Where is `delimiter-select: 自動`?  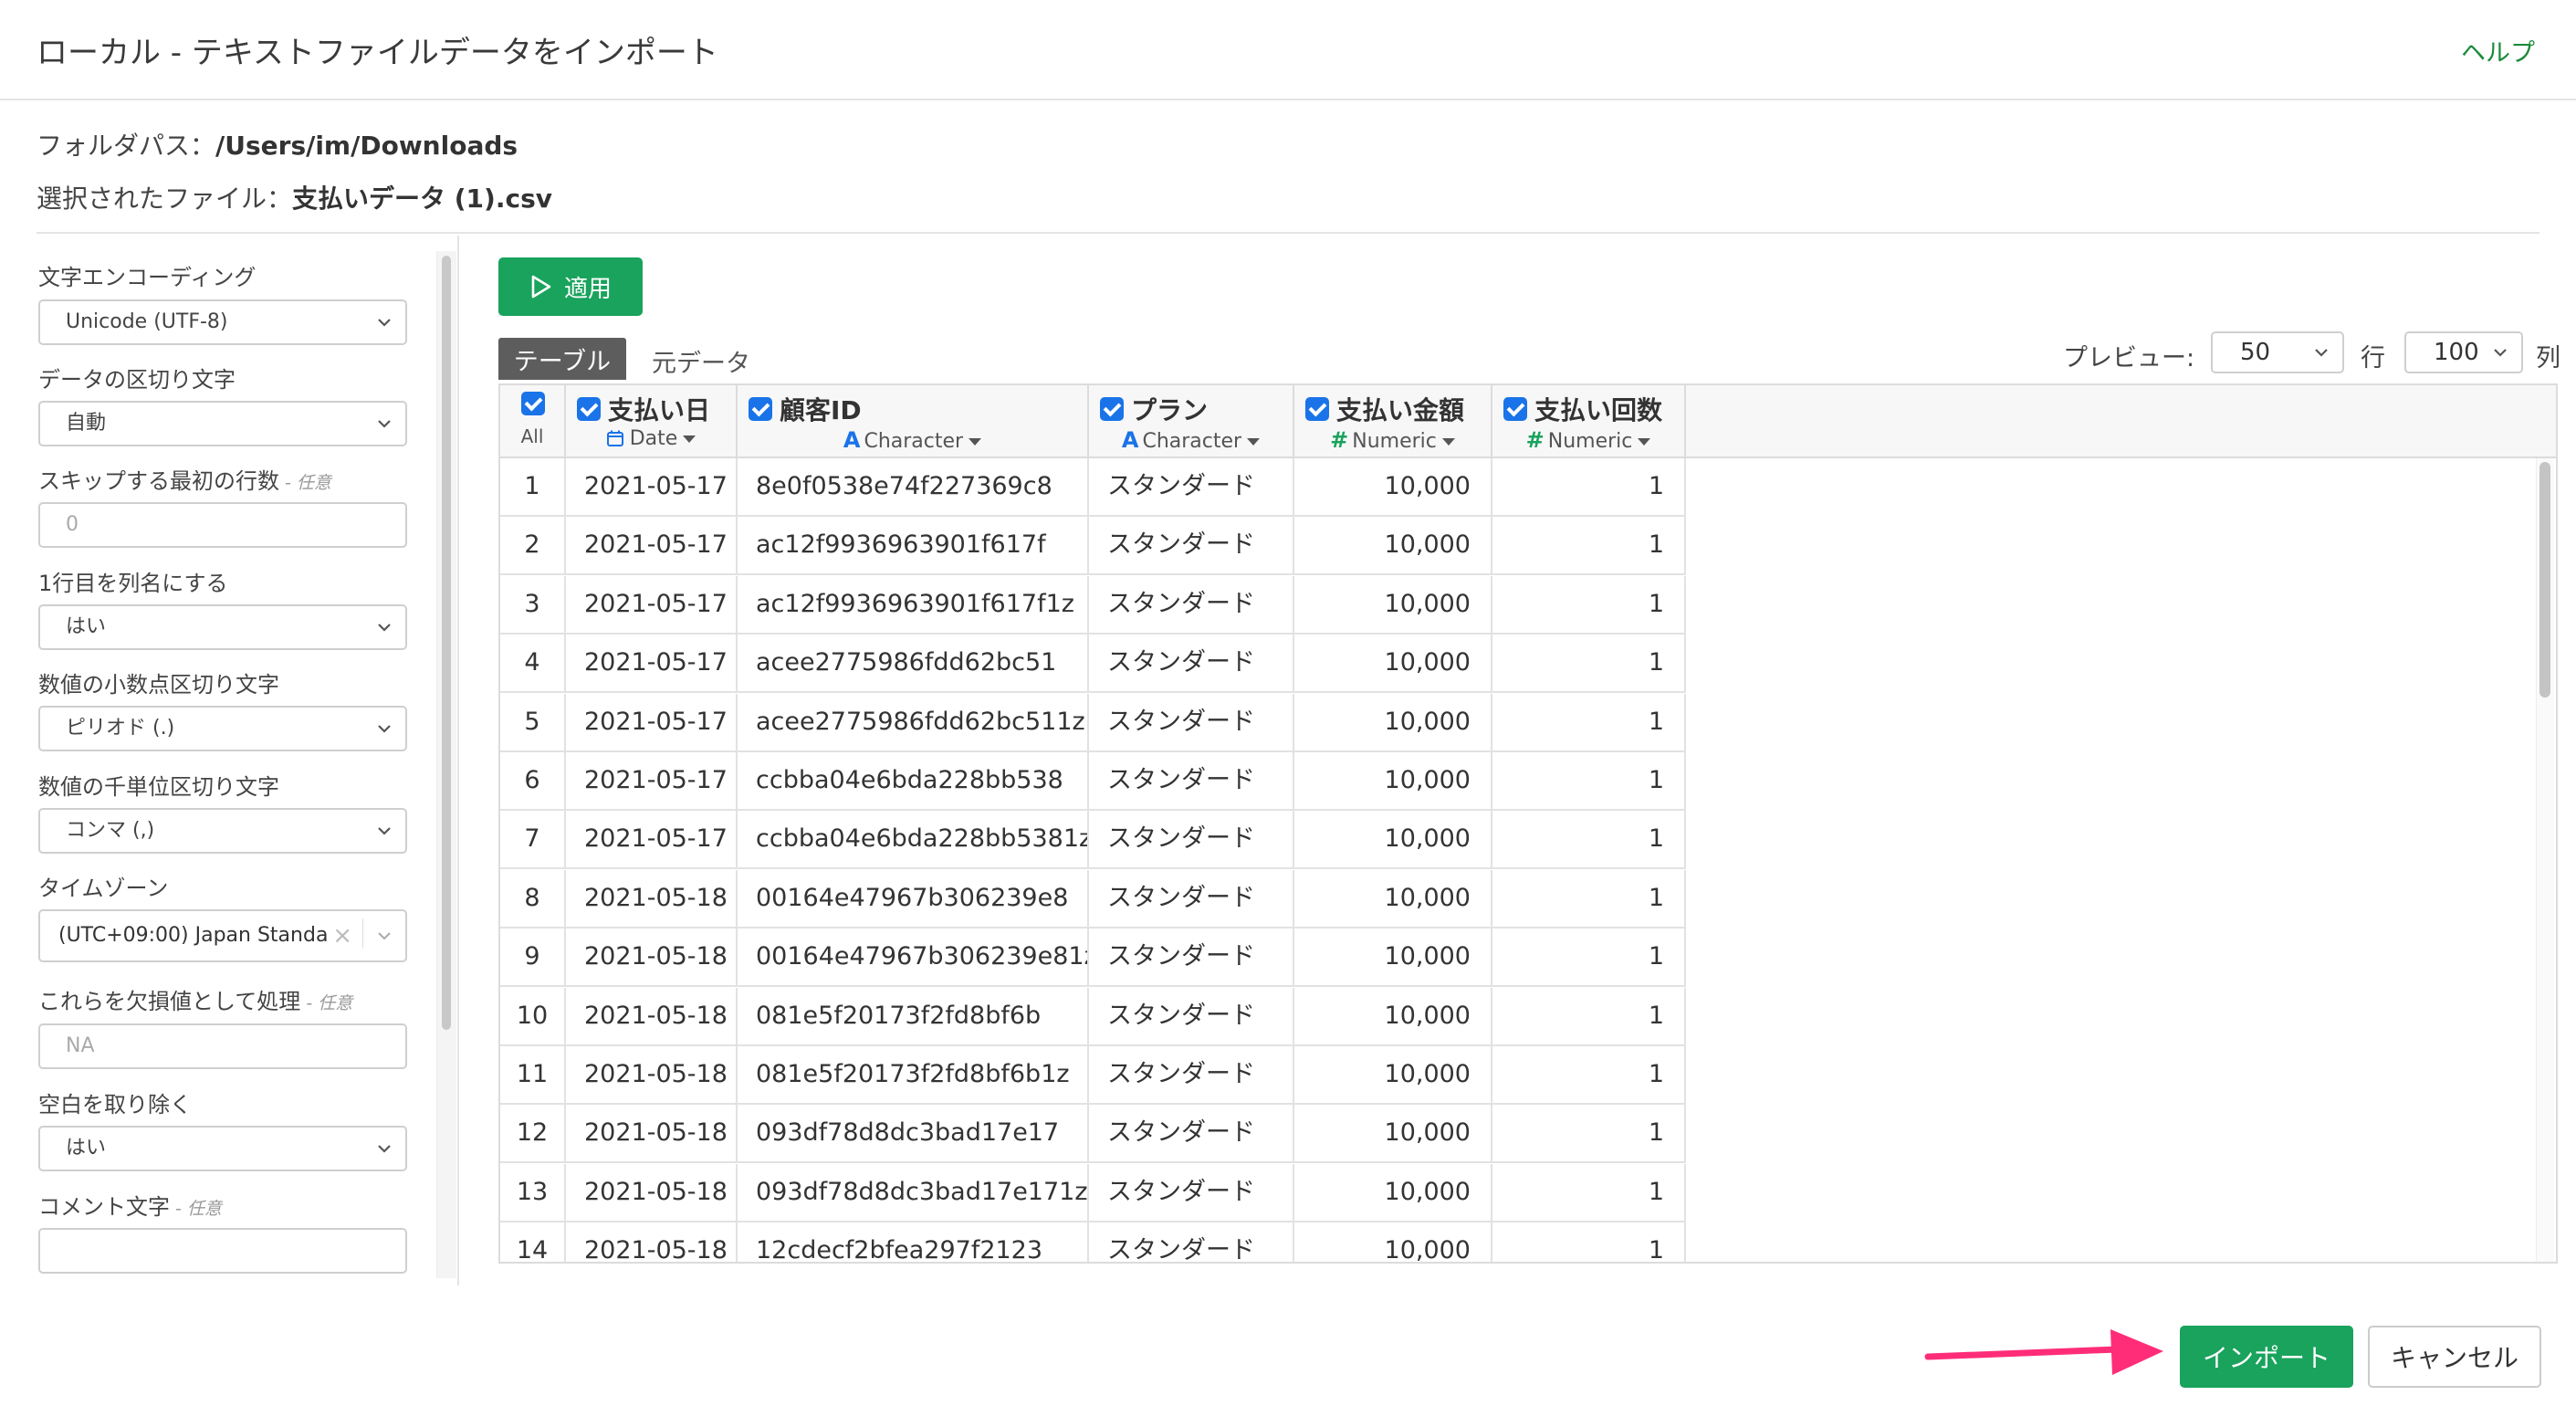
delimiter-select: 自動 is located at coordinates (222, 424).